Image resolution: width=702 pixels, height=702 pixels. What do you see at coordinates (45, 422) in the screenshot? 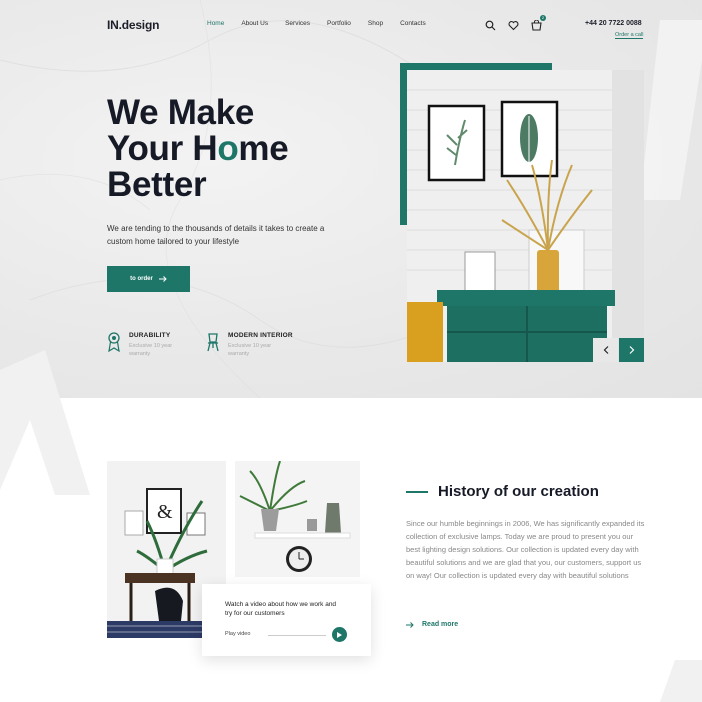
I see `decorative-letter-left` at bounding box center [45, 422].